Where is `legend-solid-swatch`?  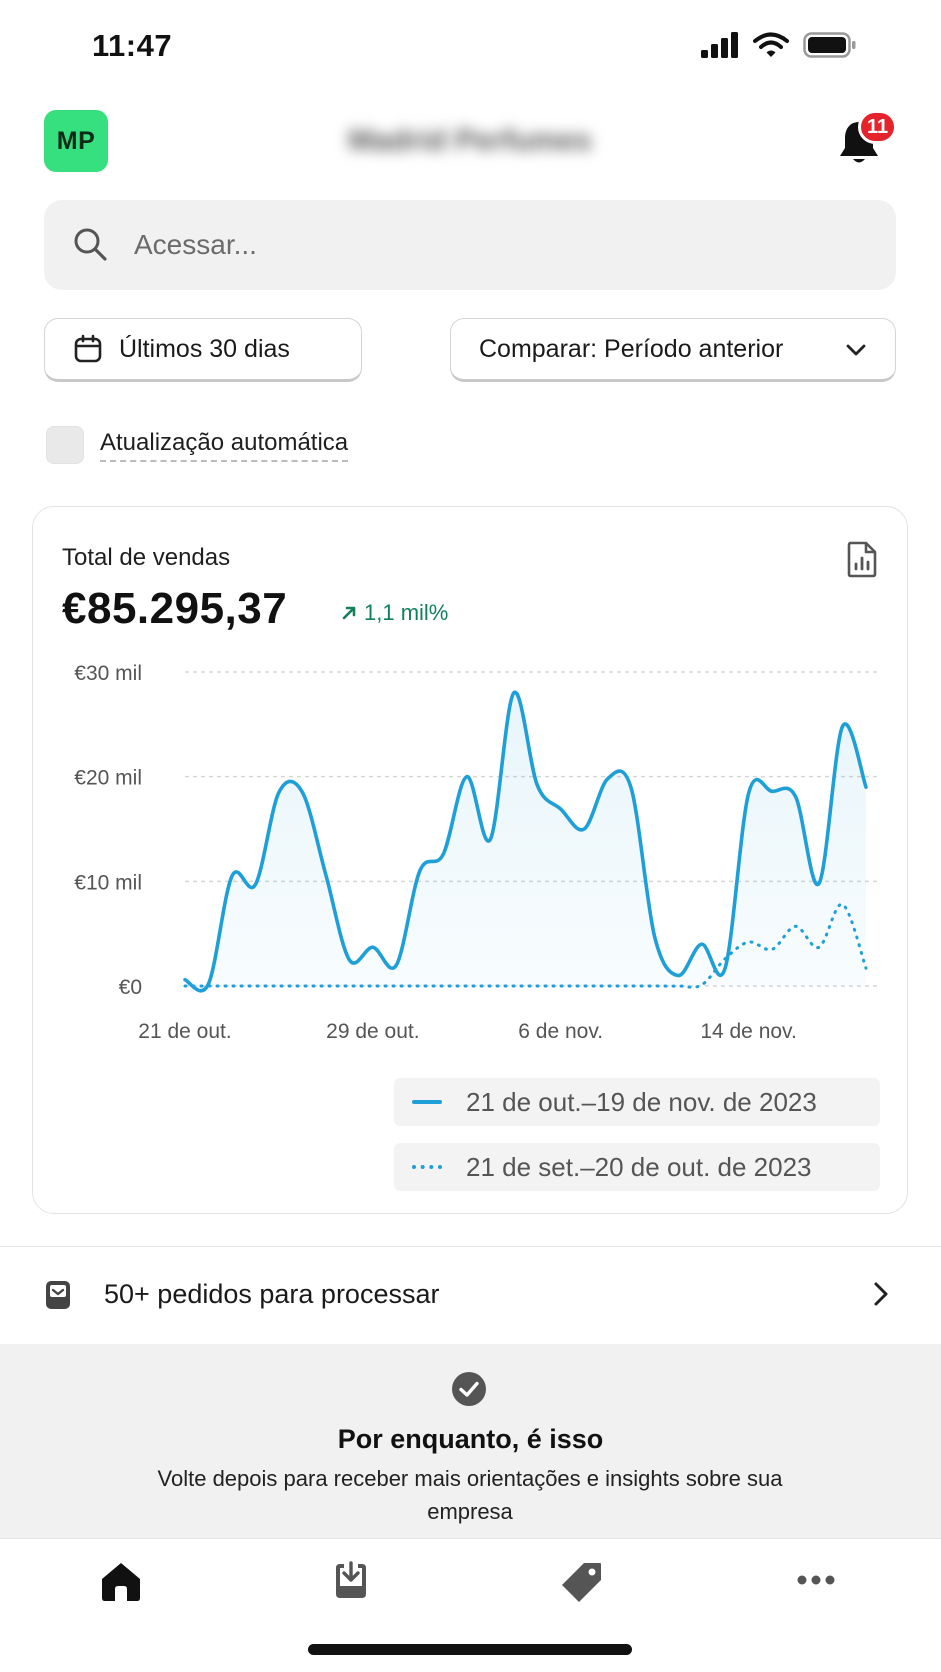 legend-solid-swatch is located at coordinates (427, 1102).